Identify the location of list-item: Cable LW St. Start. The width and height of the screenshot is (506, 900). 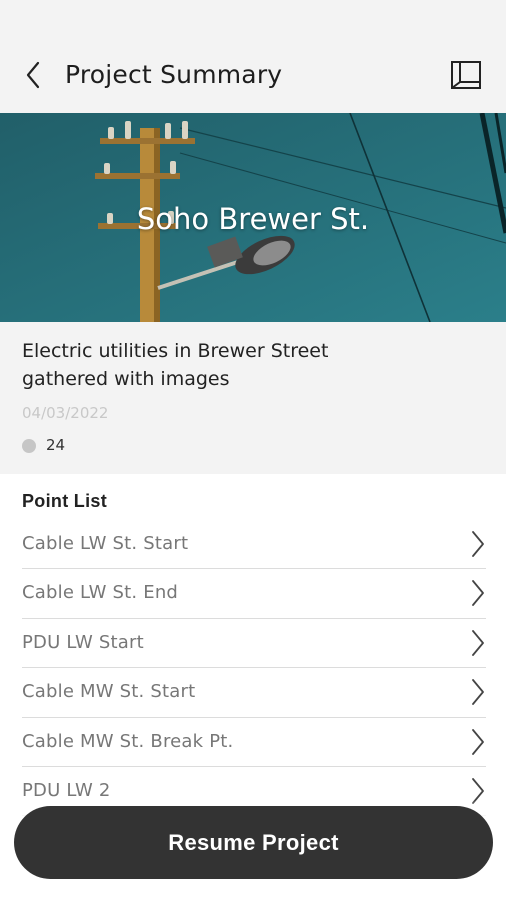
(254, 545).